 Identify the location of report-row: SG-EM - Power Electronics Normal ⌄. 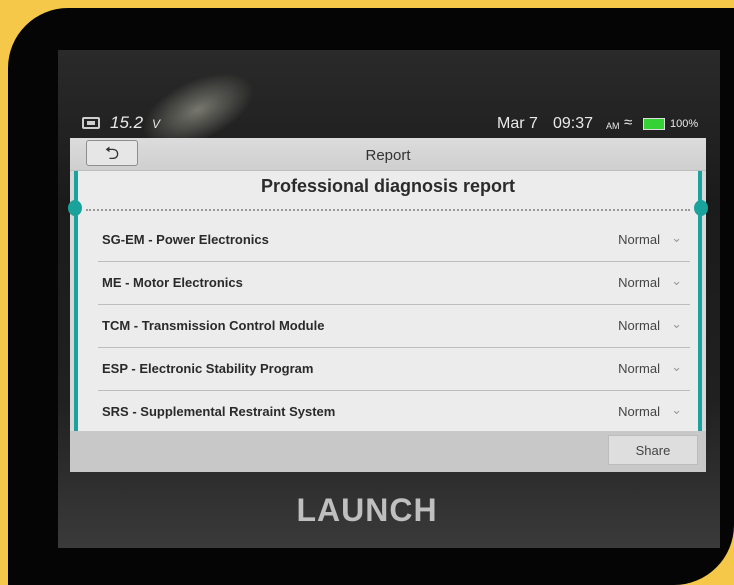
(394, 240).